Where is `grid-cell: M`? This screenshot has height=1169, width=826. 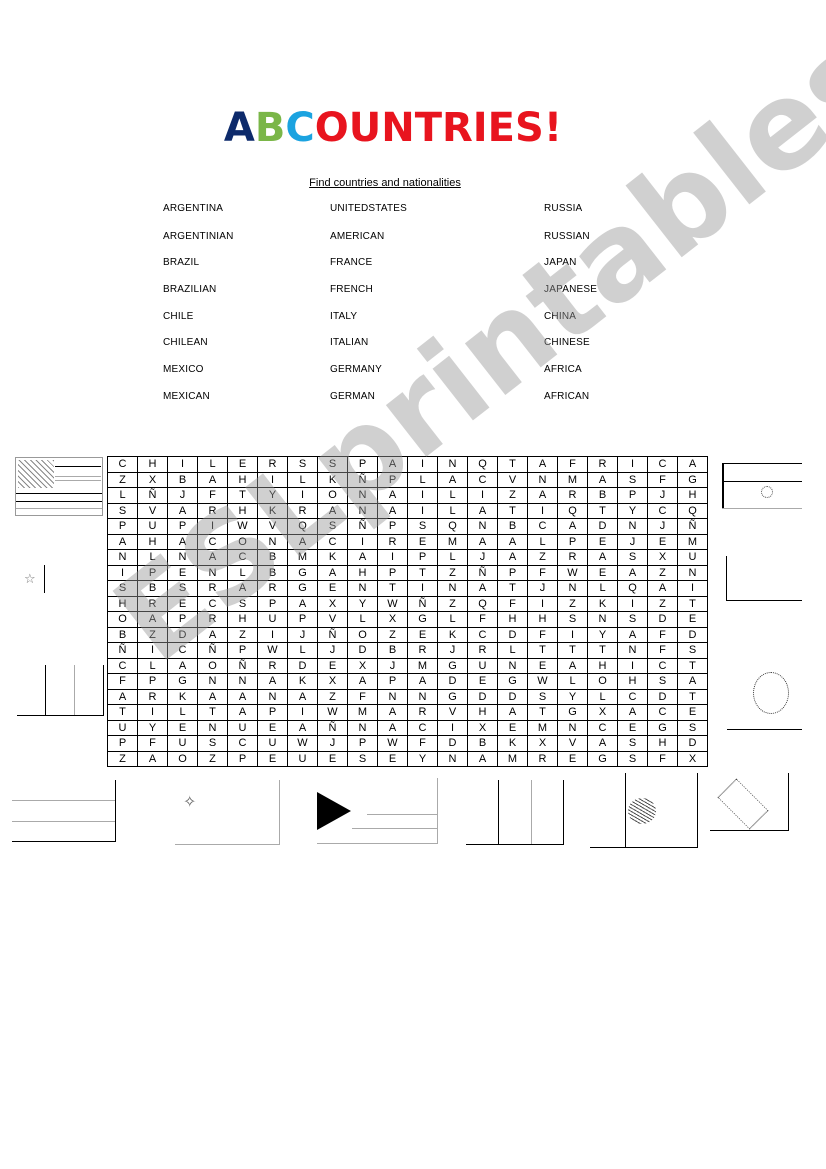
grid-cell: M is located at coordinates (302, 557).